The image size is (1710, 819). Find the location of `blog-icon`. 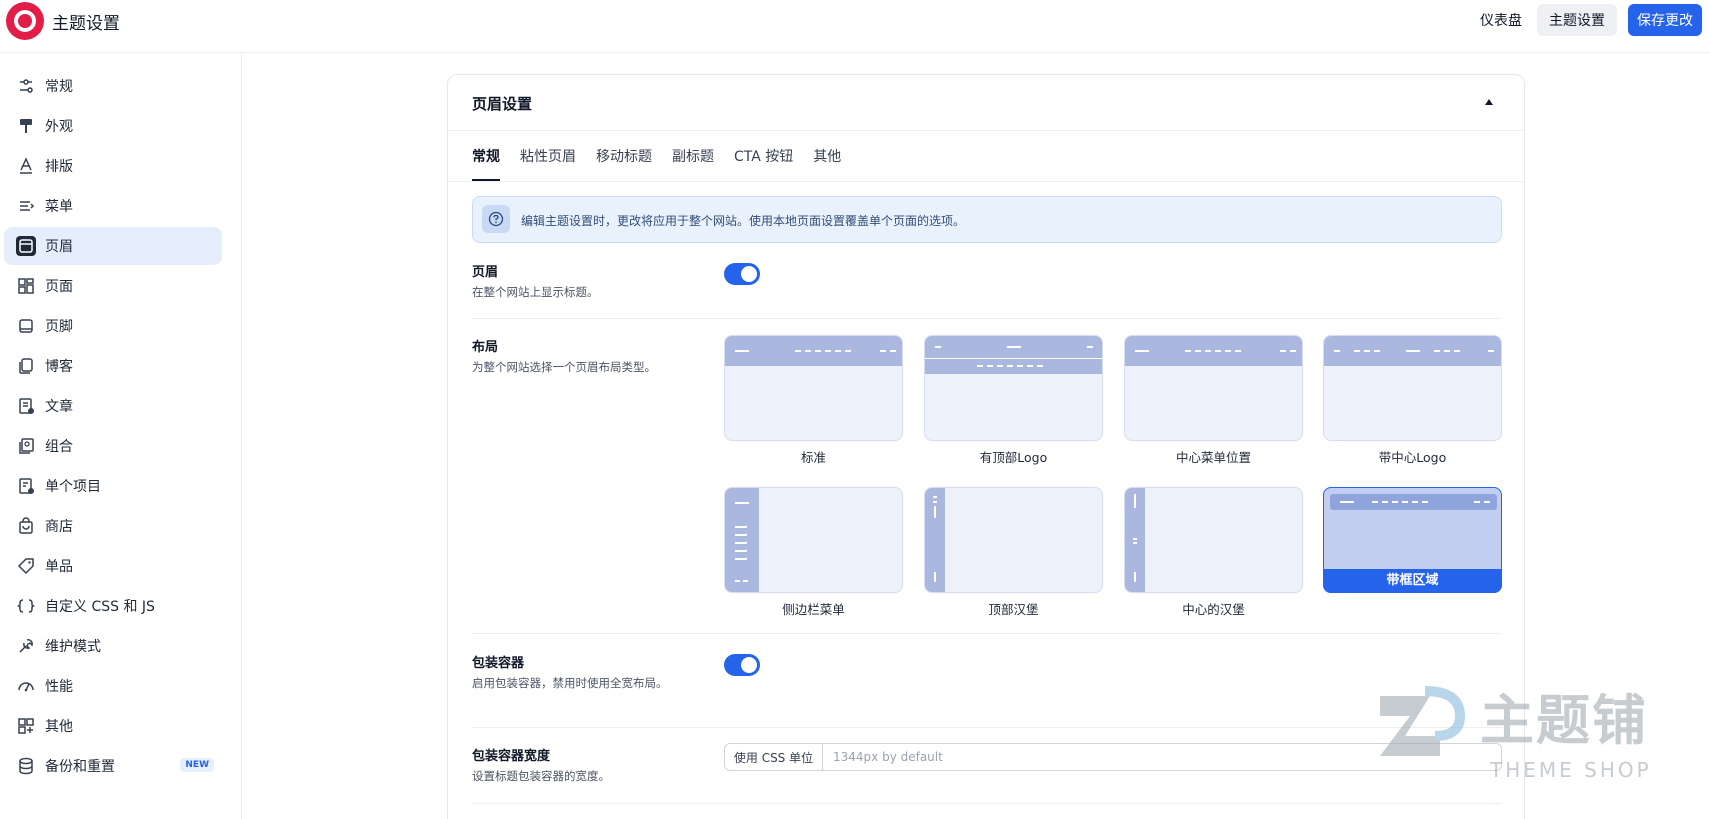

blog-icon is located at coordinates (26, 366).